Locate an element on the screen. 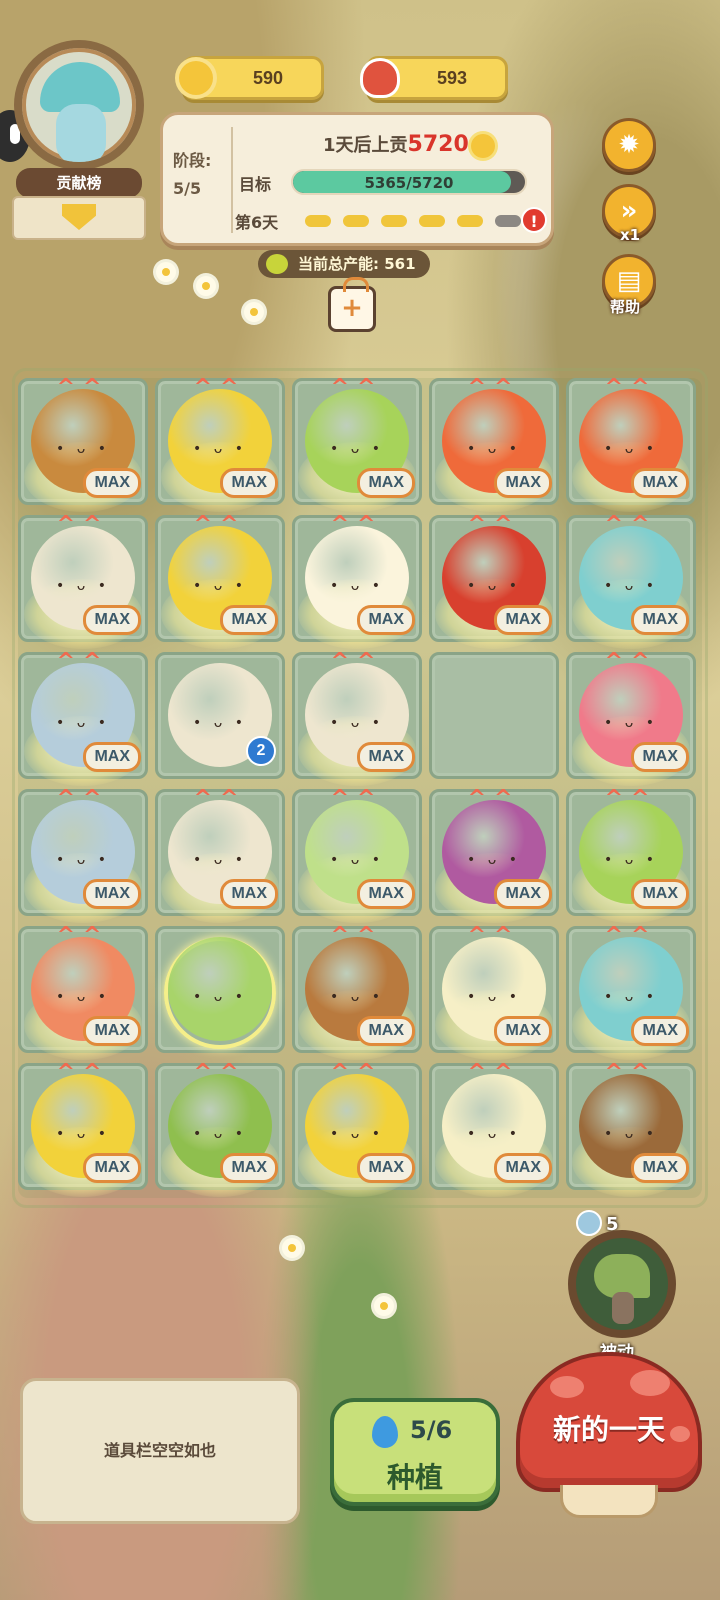 The image size is (720, 1600). warning-icon: ! is located at coordinates (534, 220).